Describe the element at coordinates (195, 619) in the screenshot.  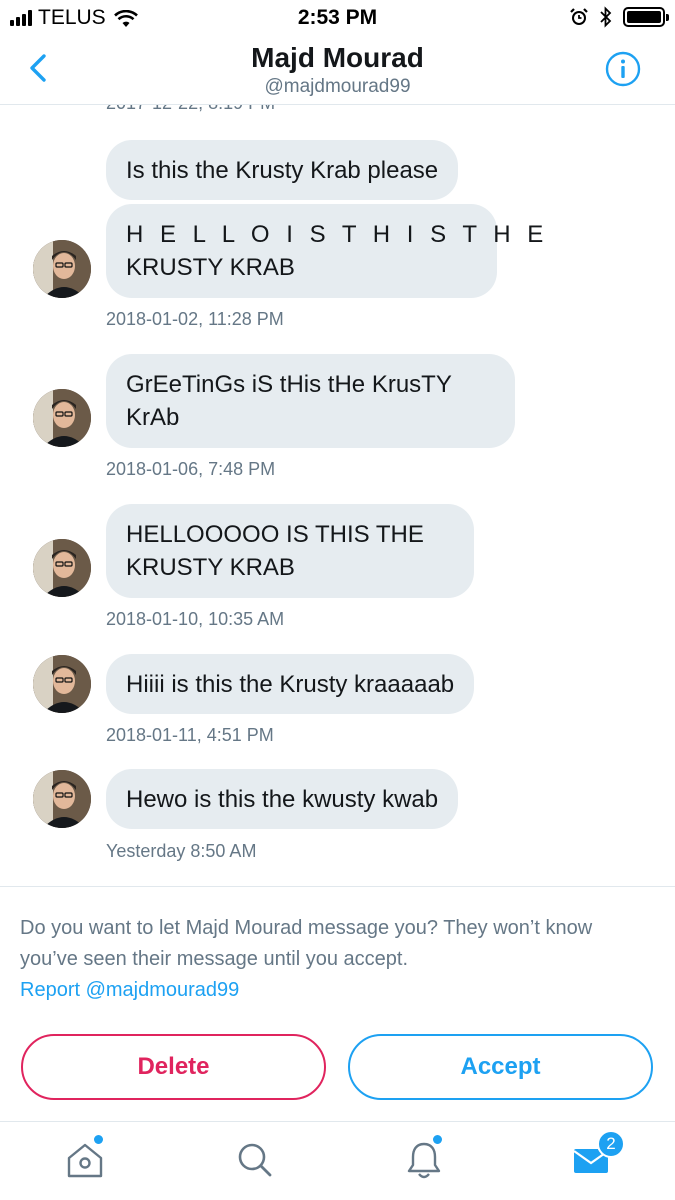
I see `message-timestamp: 2018-01-10, 10:35 AM` at that location.